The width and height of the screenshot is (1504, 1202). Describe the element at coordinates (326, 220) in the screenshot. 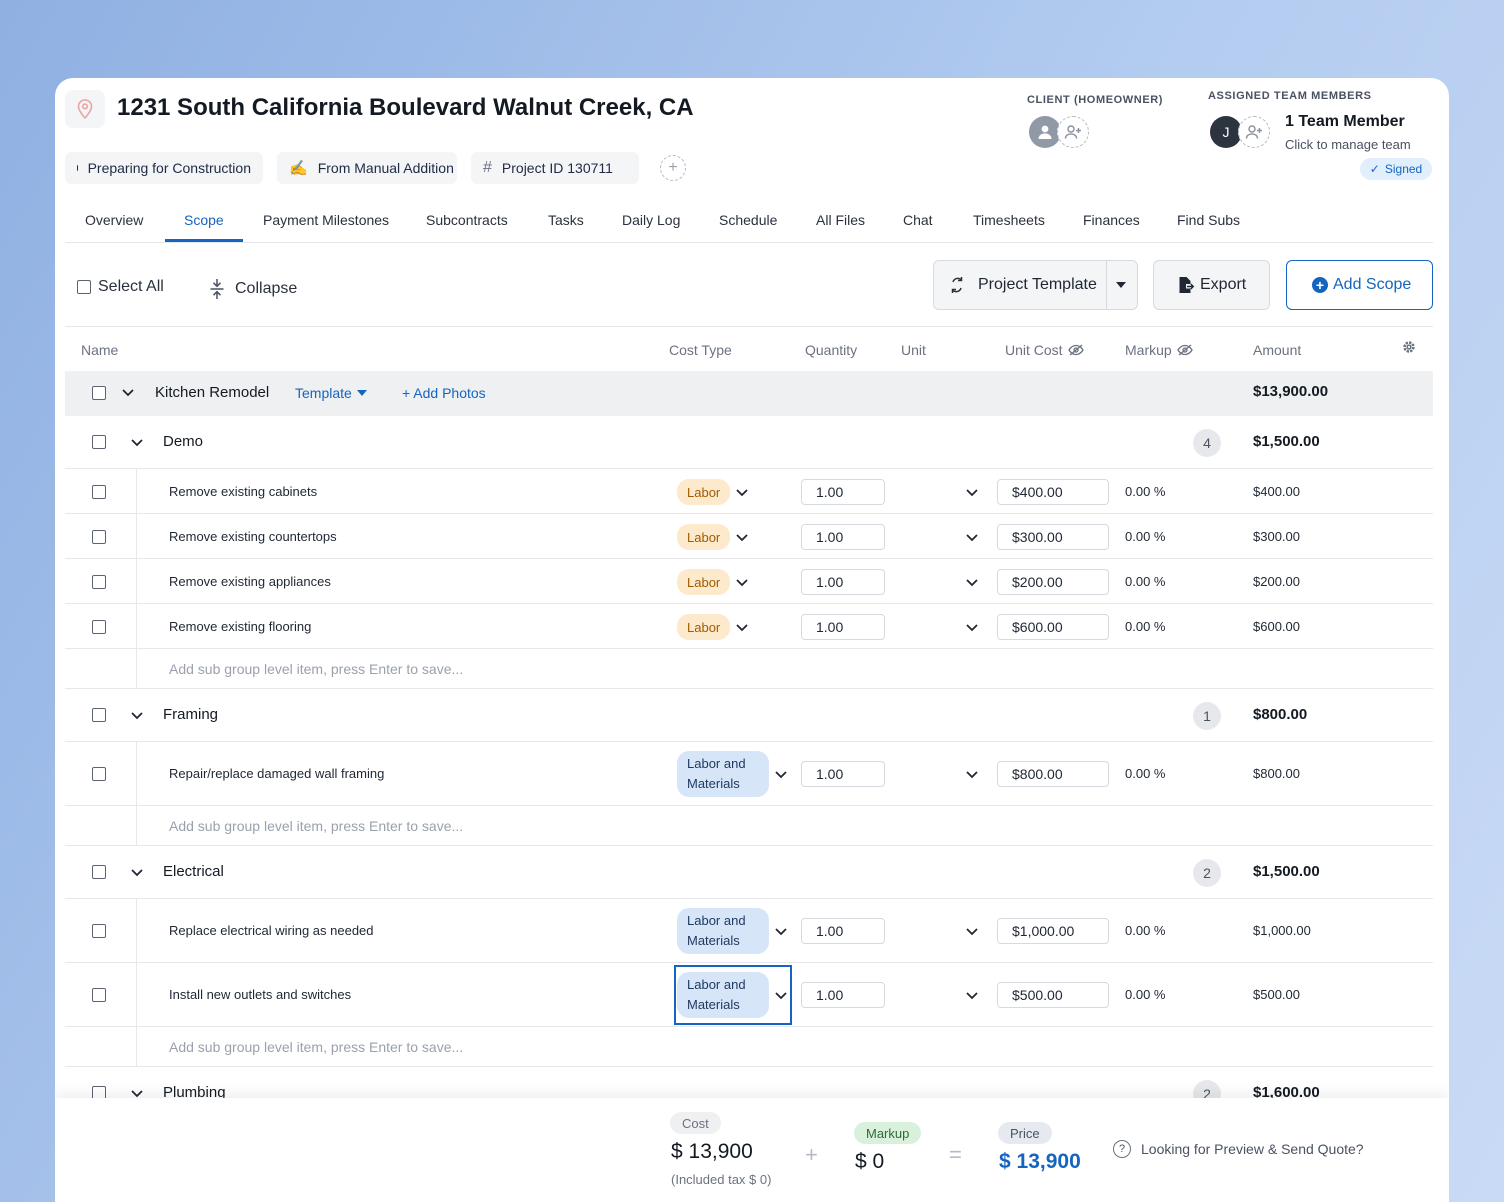

I see `tab-payment-milestones: Payment Milestones` at that location.